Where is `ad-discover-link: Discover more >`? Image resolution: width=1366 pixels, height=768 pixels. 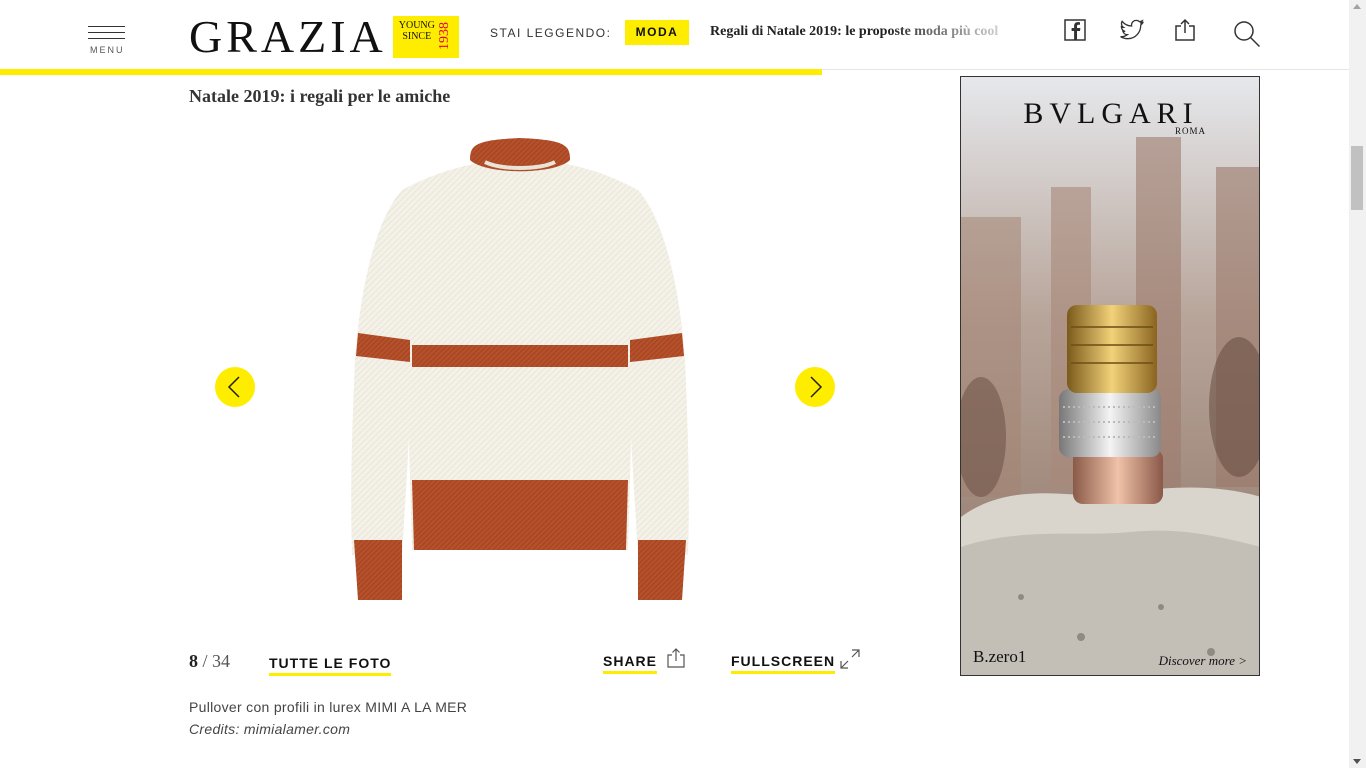
ad-discover-link: Discover more > is located at coordinates (1203, 661).